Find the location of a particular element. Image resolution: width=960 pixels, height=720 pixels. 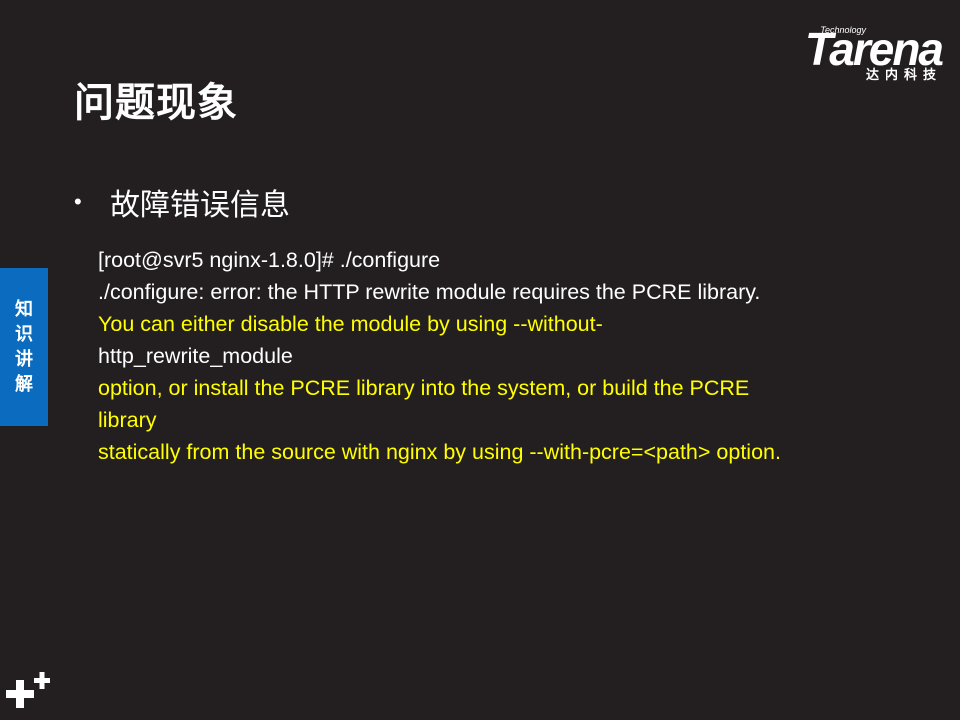

output-line: http_rewrite_module is located at coordinates (195, 356).